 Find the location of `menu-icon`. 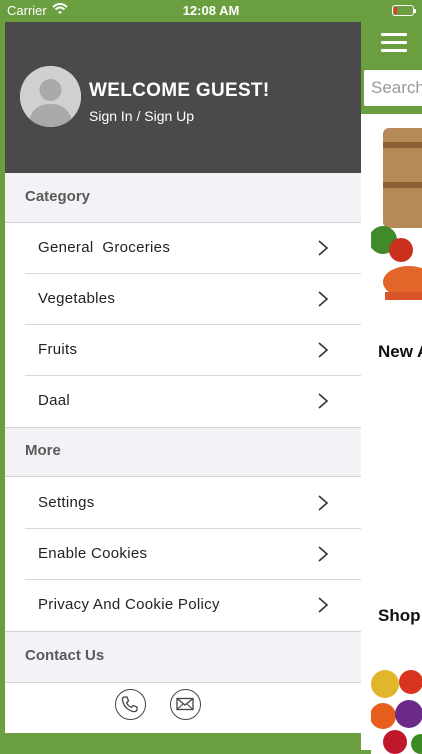

menu-icon is located at coordinates (394, 43).